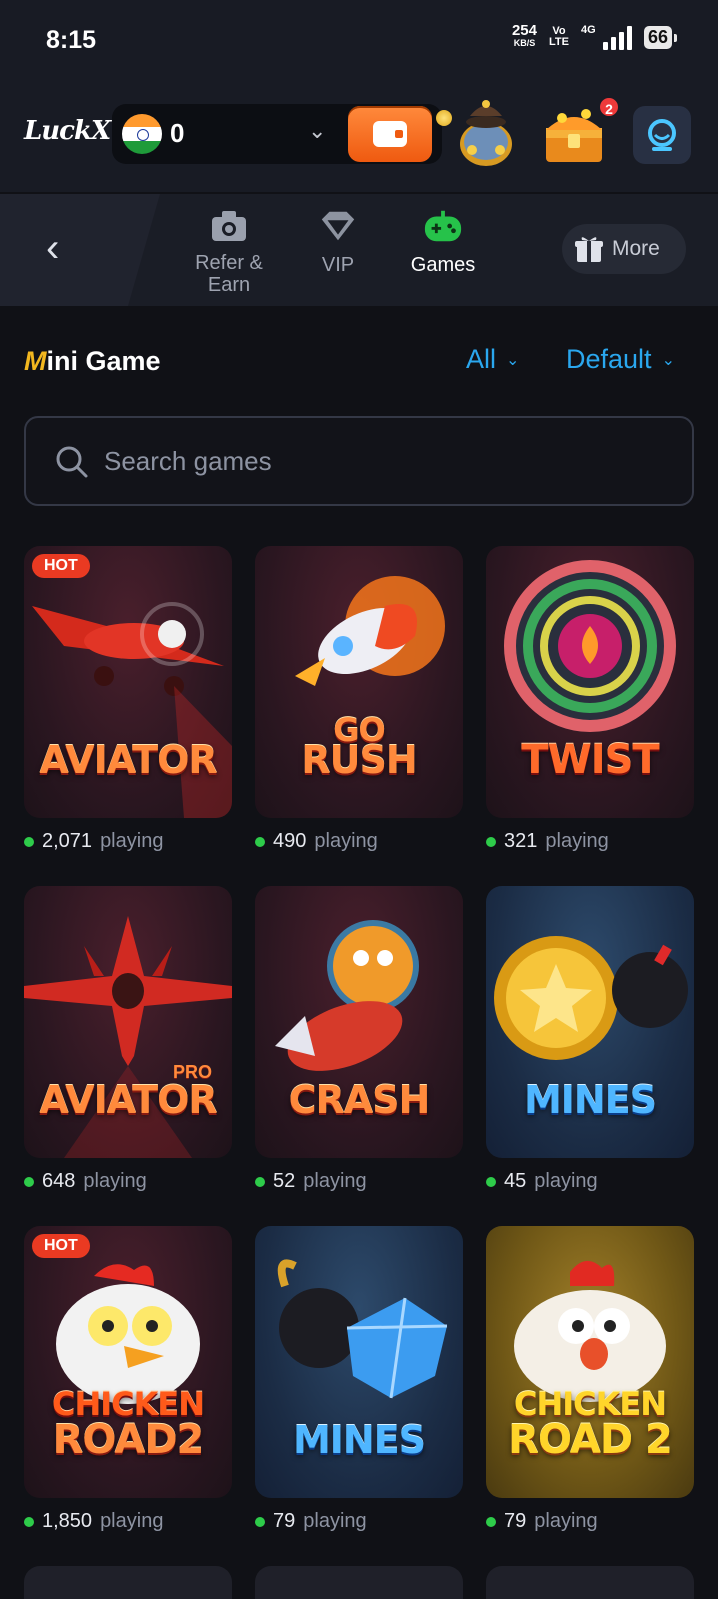  I want to click on wallet-button, so click(390, 134).